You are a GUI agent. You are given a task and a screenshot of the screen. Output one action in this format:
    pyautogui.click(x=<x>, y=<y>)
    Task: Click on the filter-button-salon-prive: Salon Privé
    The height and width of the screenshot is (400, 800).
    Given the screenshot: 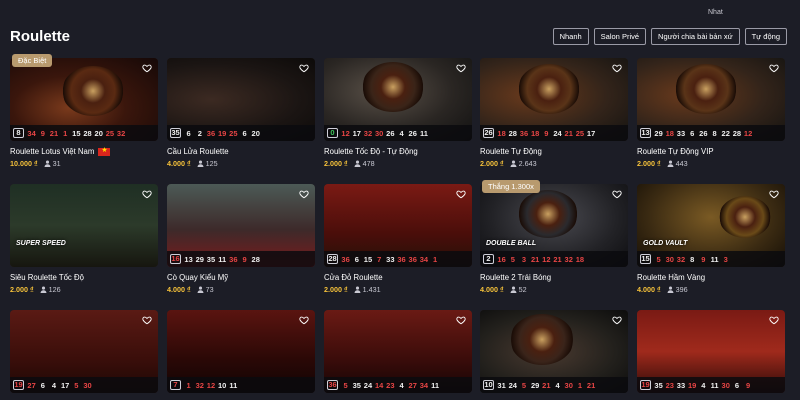 What is the action you would take?
    pyautogui.click(x=620, y=36)
    